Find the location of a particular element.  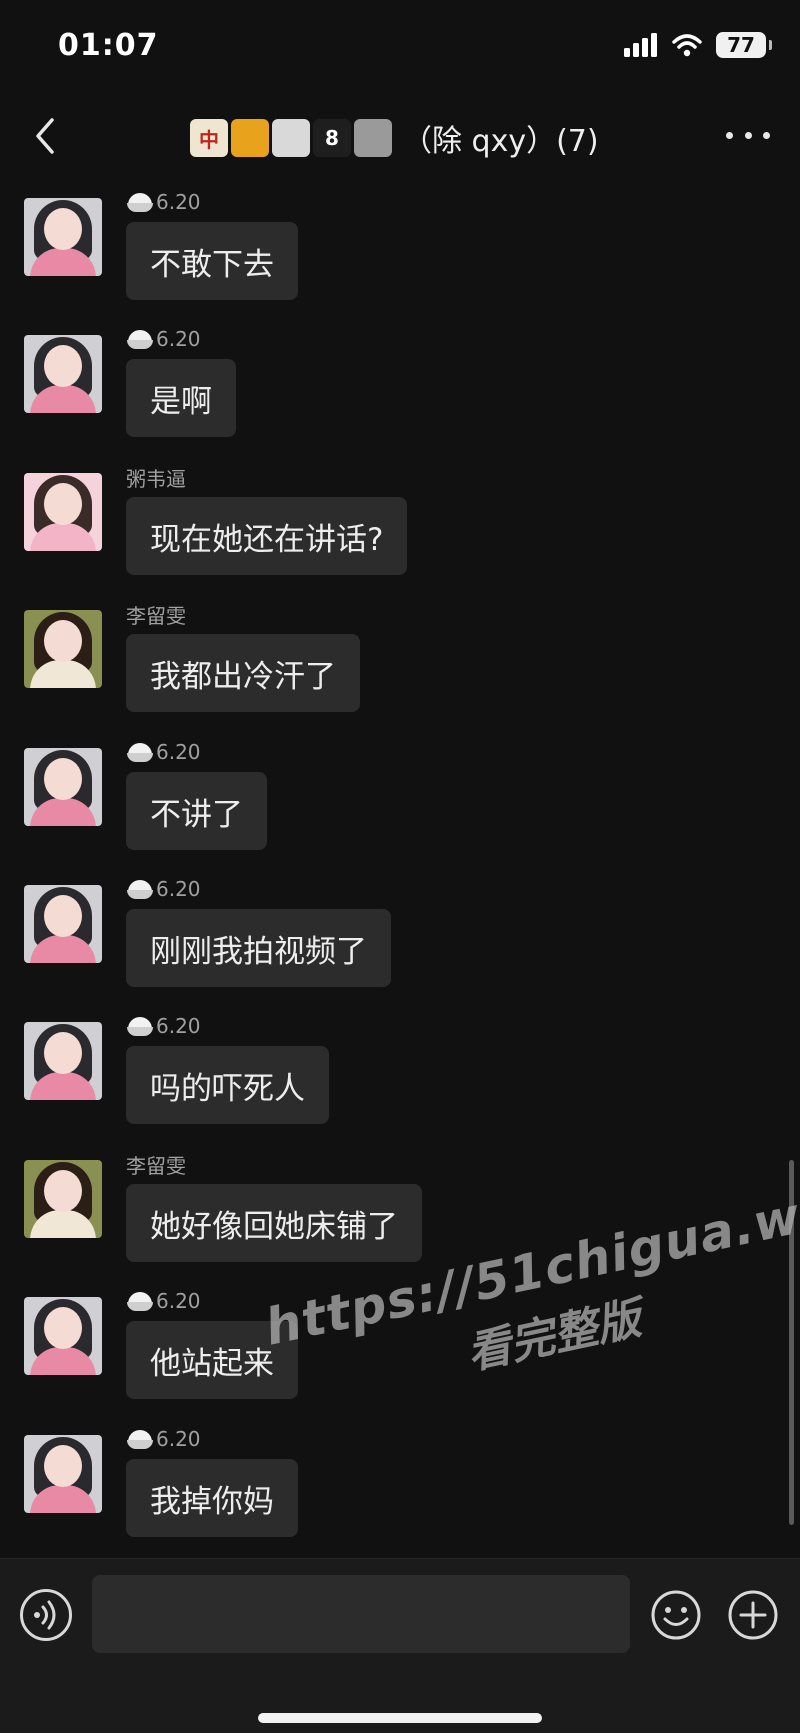

message-input is located at coordinates (361, 1614).